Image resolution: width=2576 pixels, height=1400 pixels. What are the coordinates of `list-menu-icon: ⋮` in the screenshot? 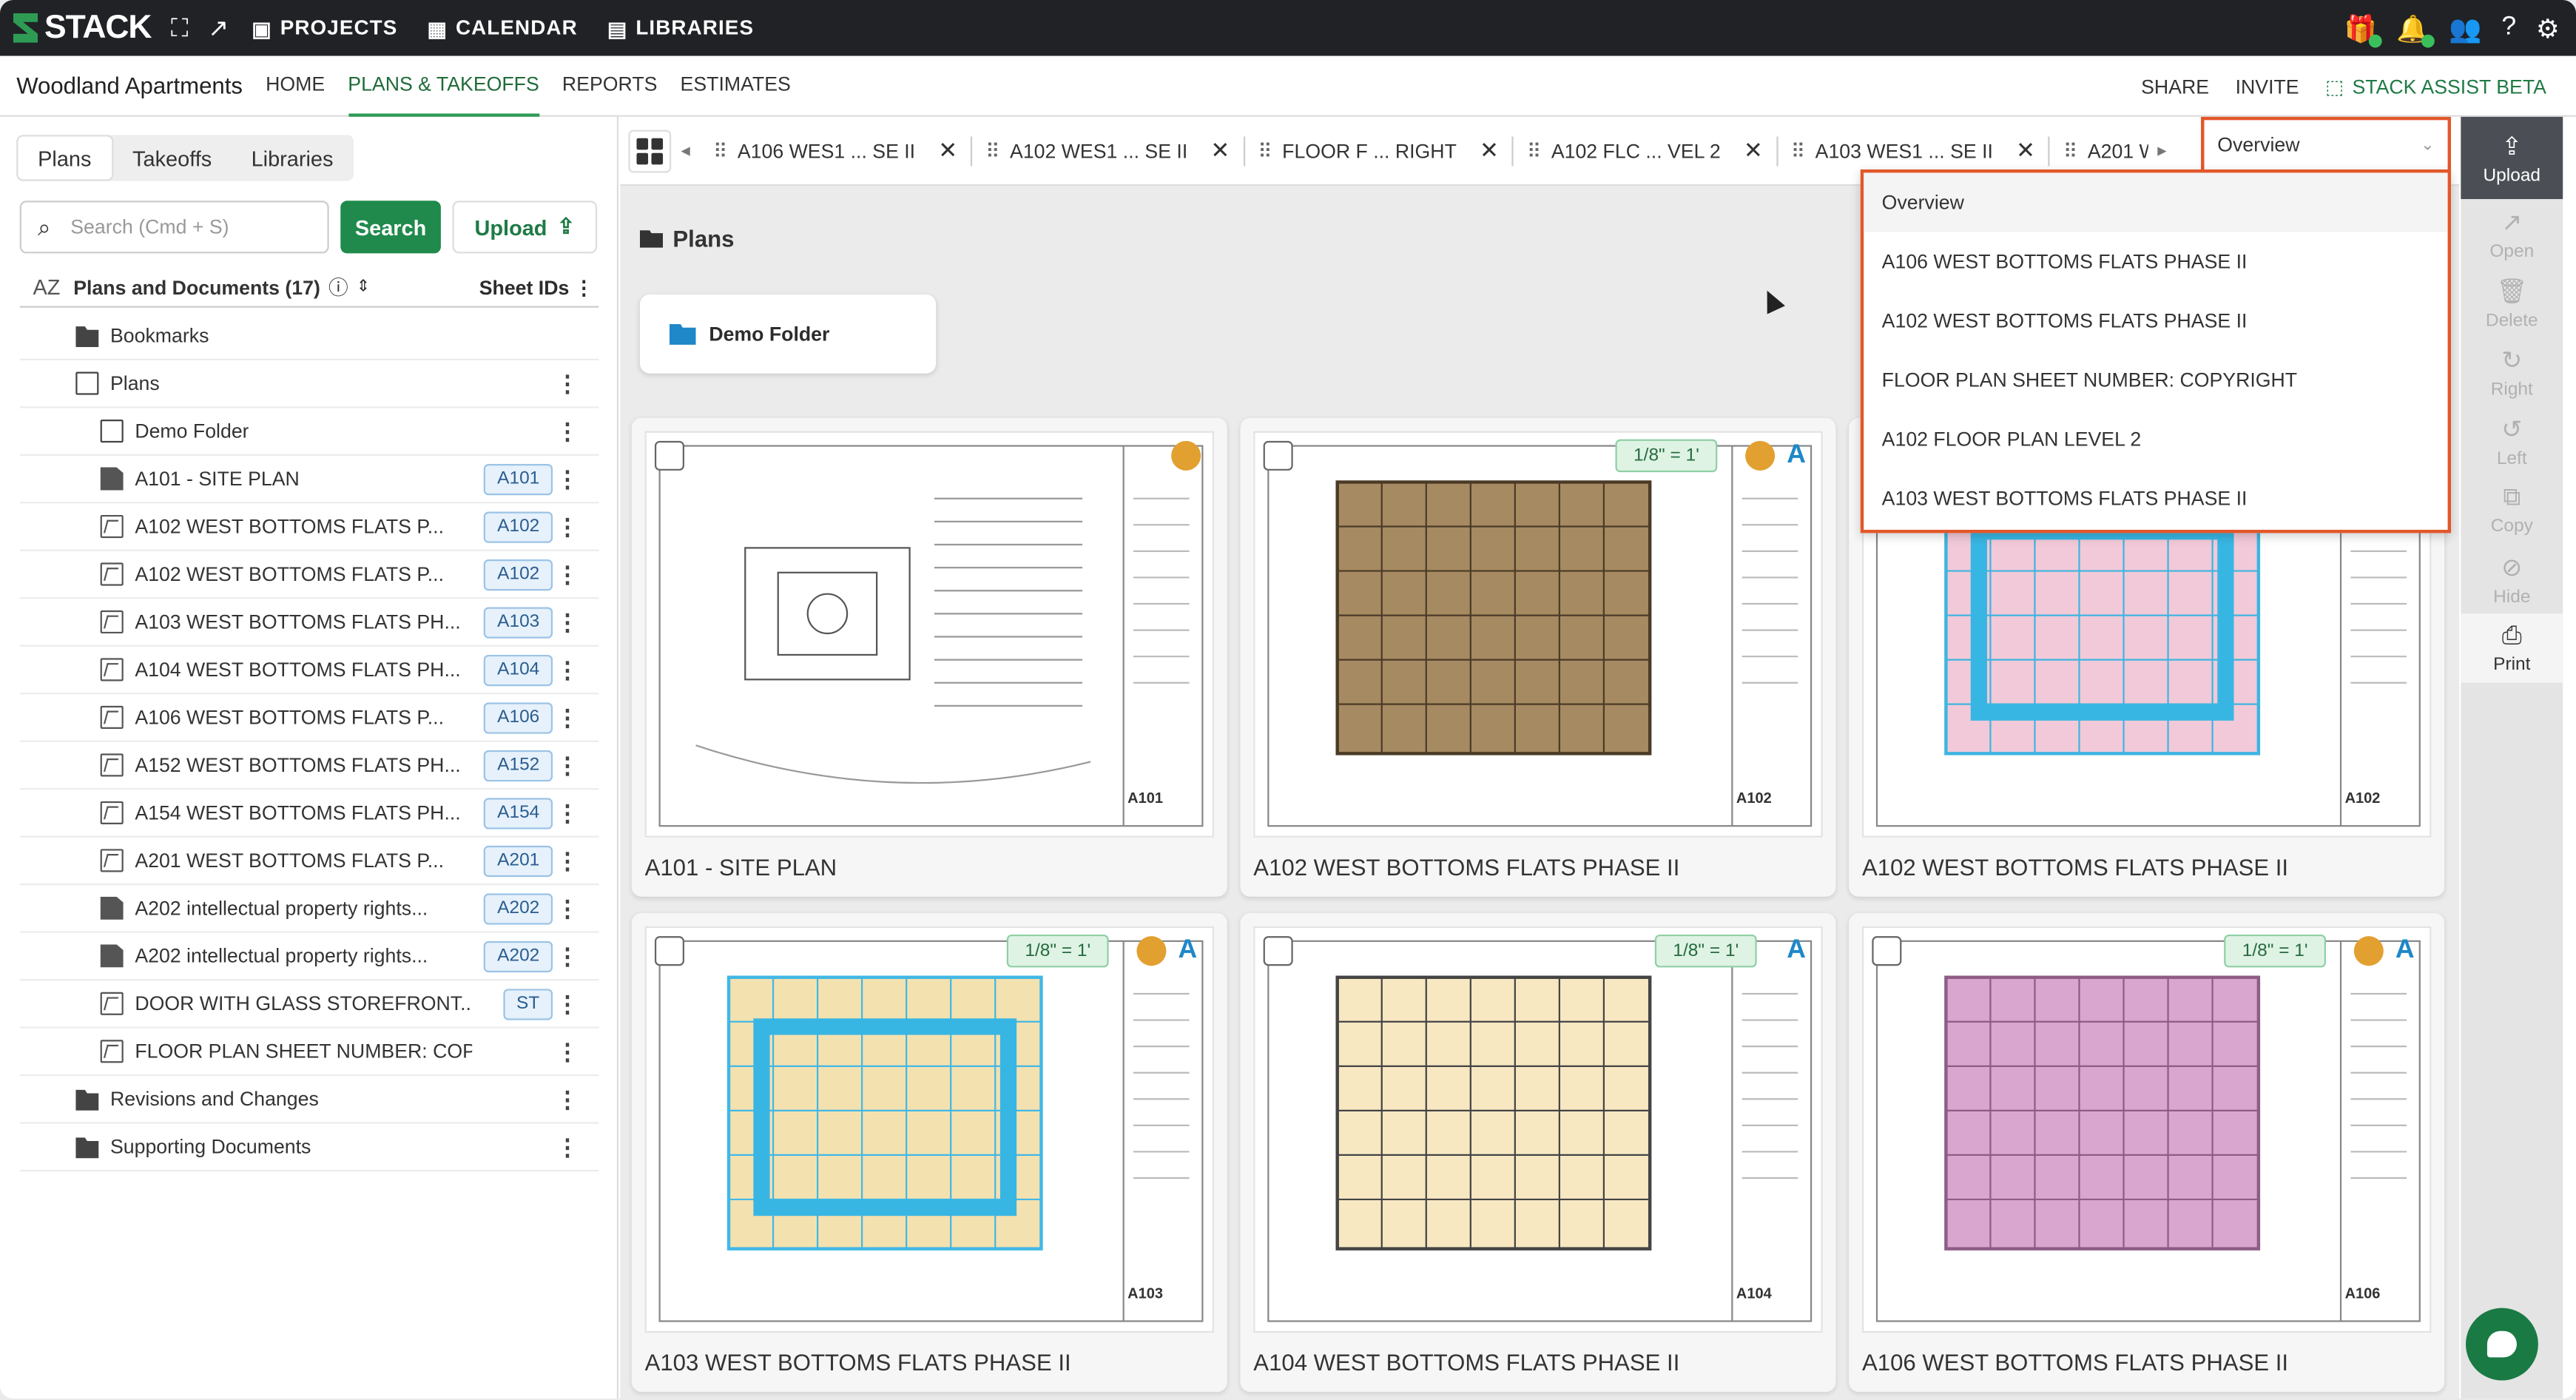 It's located at (584, 286).